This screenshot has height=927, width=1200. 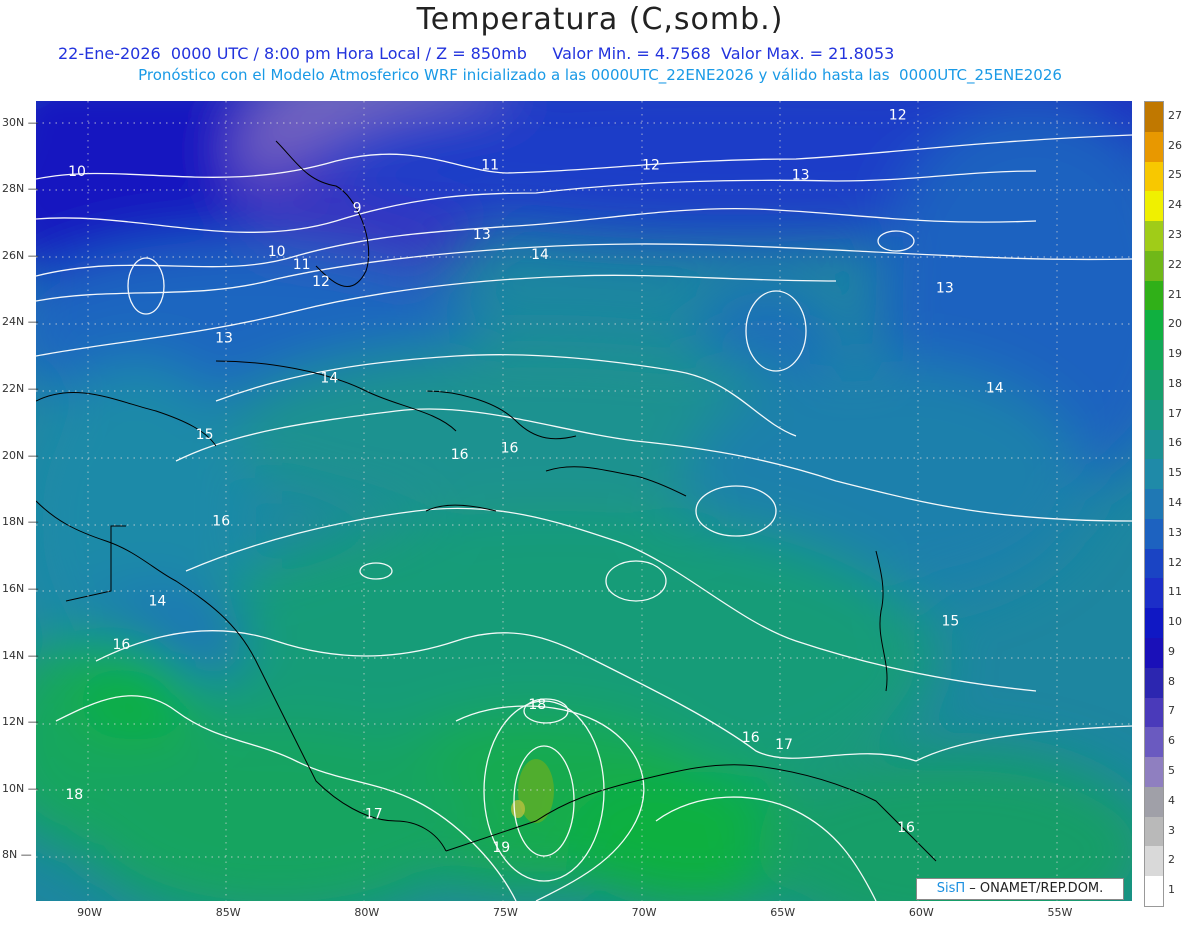 What do you see at coordinates (1175, 175) in the screenshot?
I see `colorbar-label: 25` at bounding box center [1175, 175].